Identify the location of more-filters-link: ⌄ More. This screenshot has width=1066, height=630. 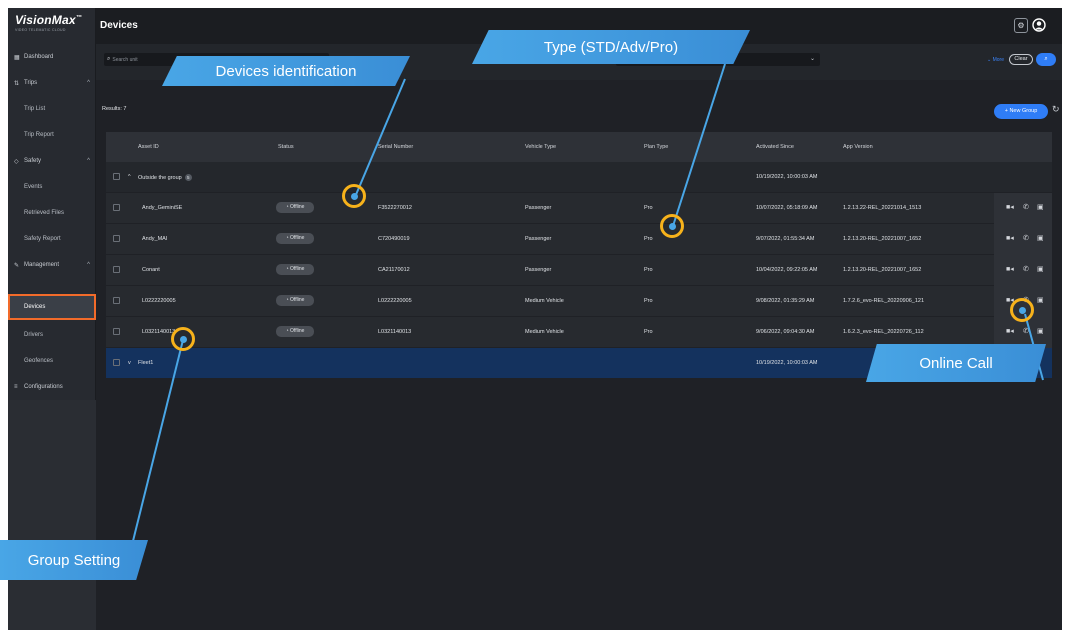
(995, 60).